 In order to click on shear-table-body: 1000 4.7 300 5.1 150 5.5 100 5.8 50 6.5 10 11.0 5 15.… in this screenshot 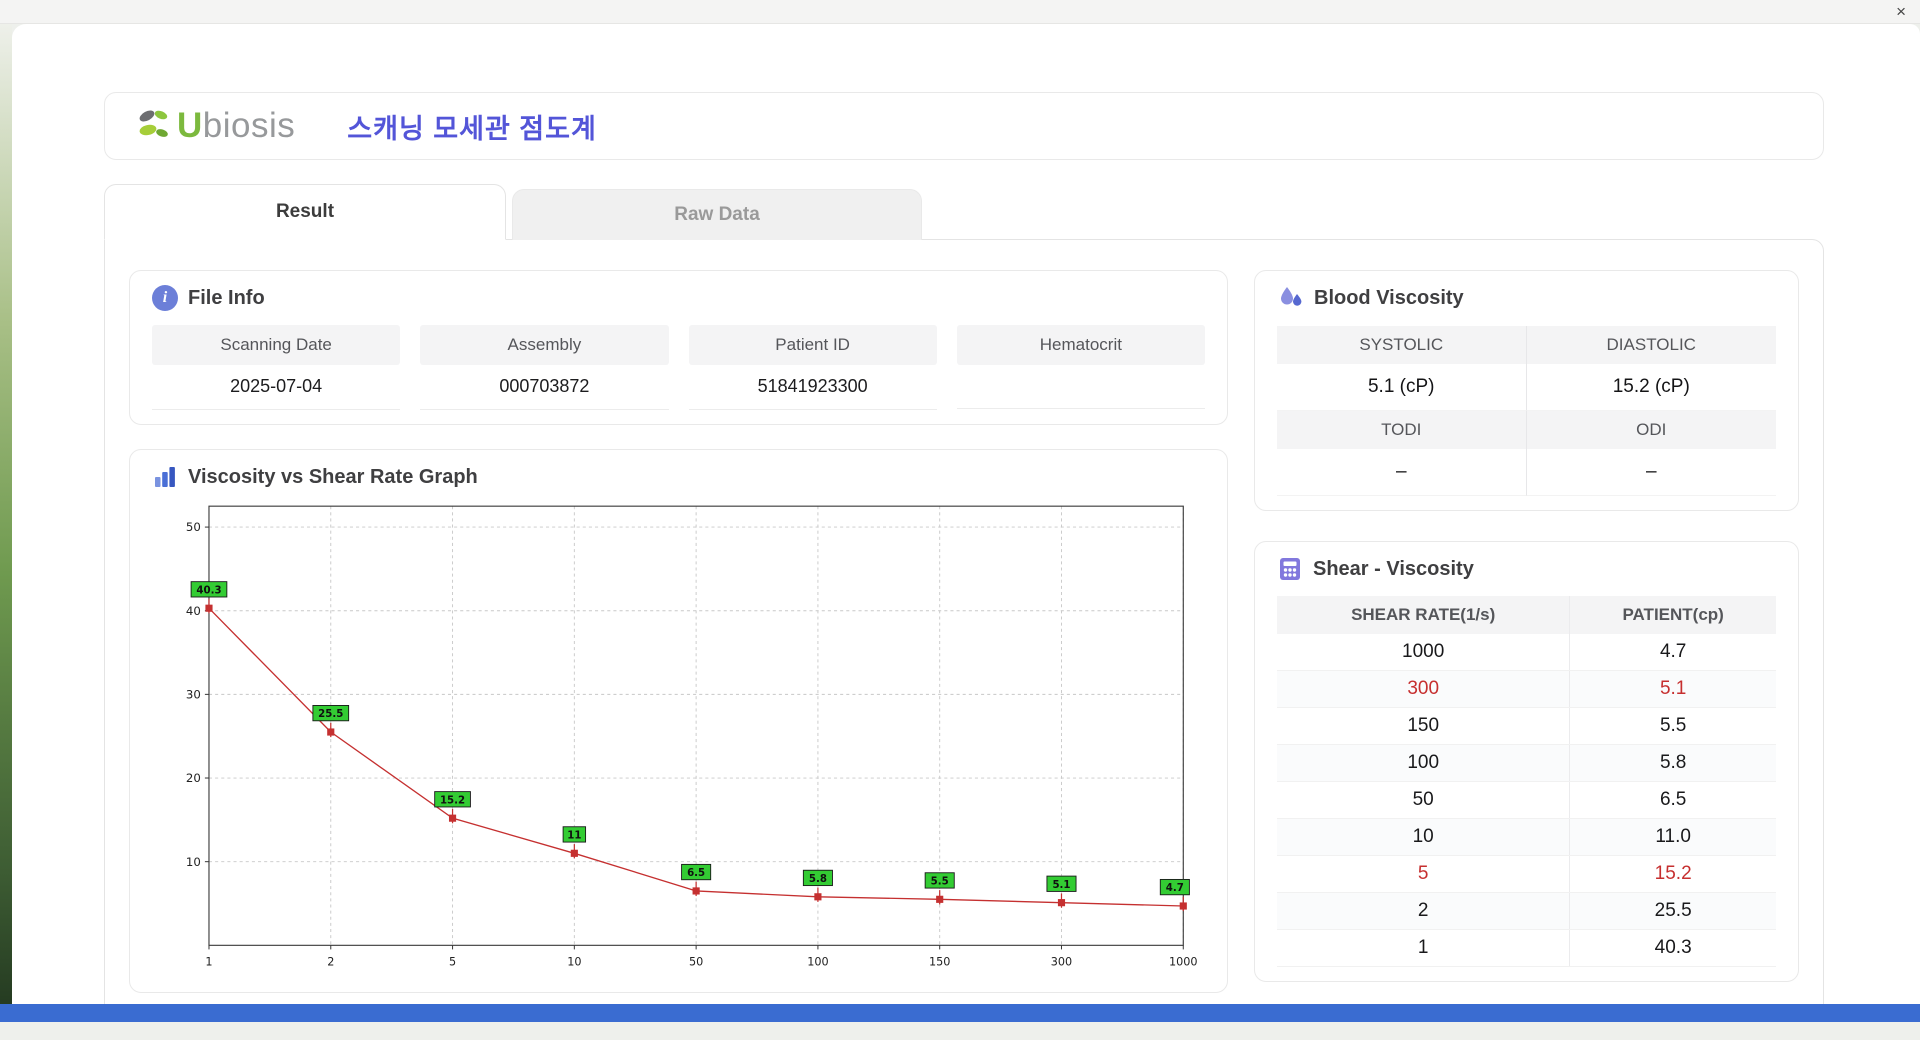, I will do `click(1526, 800)`.